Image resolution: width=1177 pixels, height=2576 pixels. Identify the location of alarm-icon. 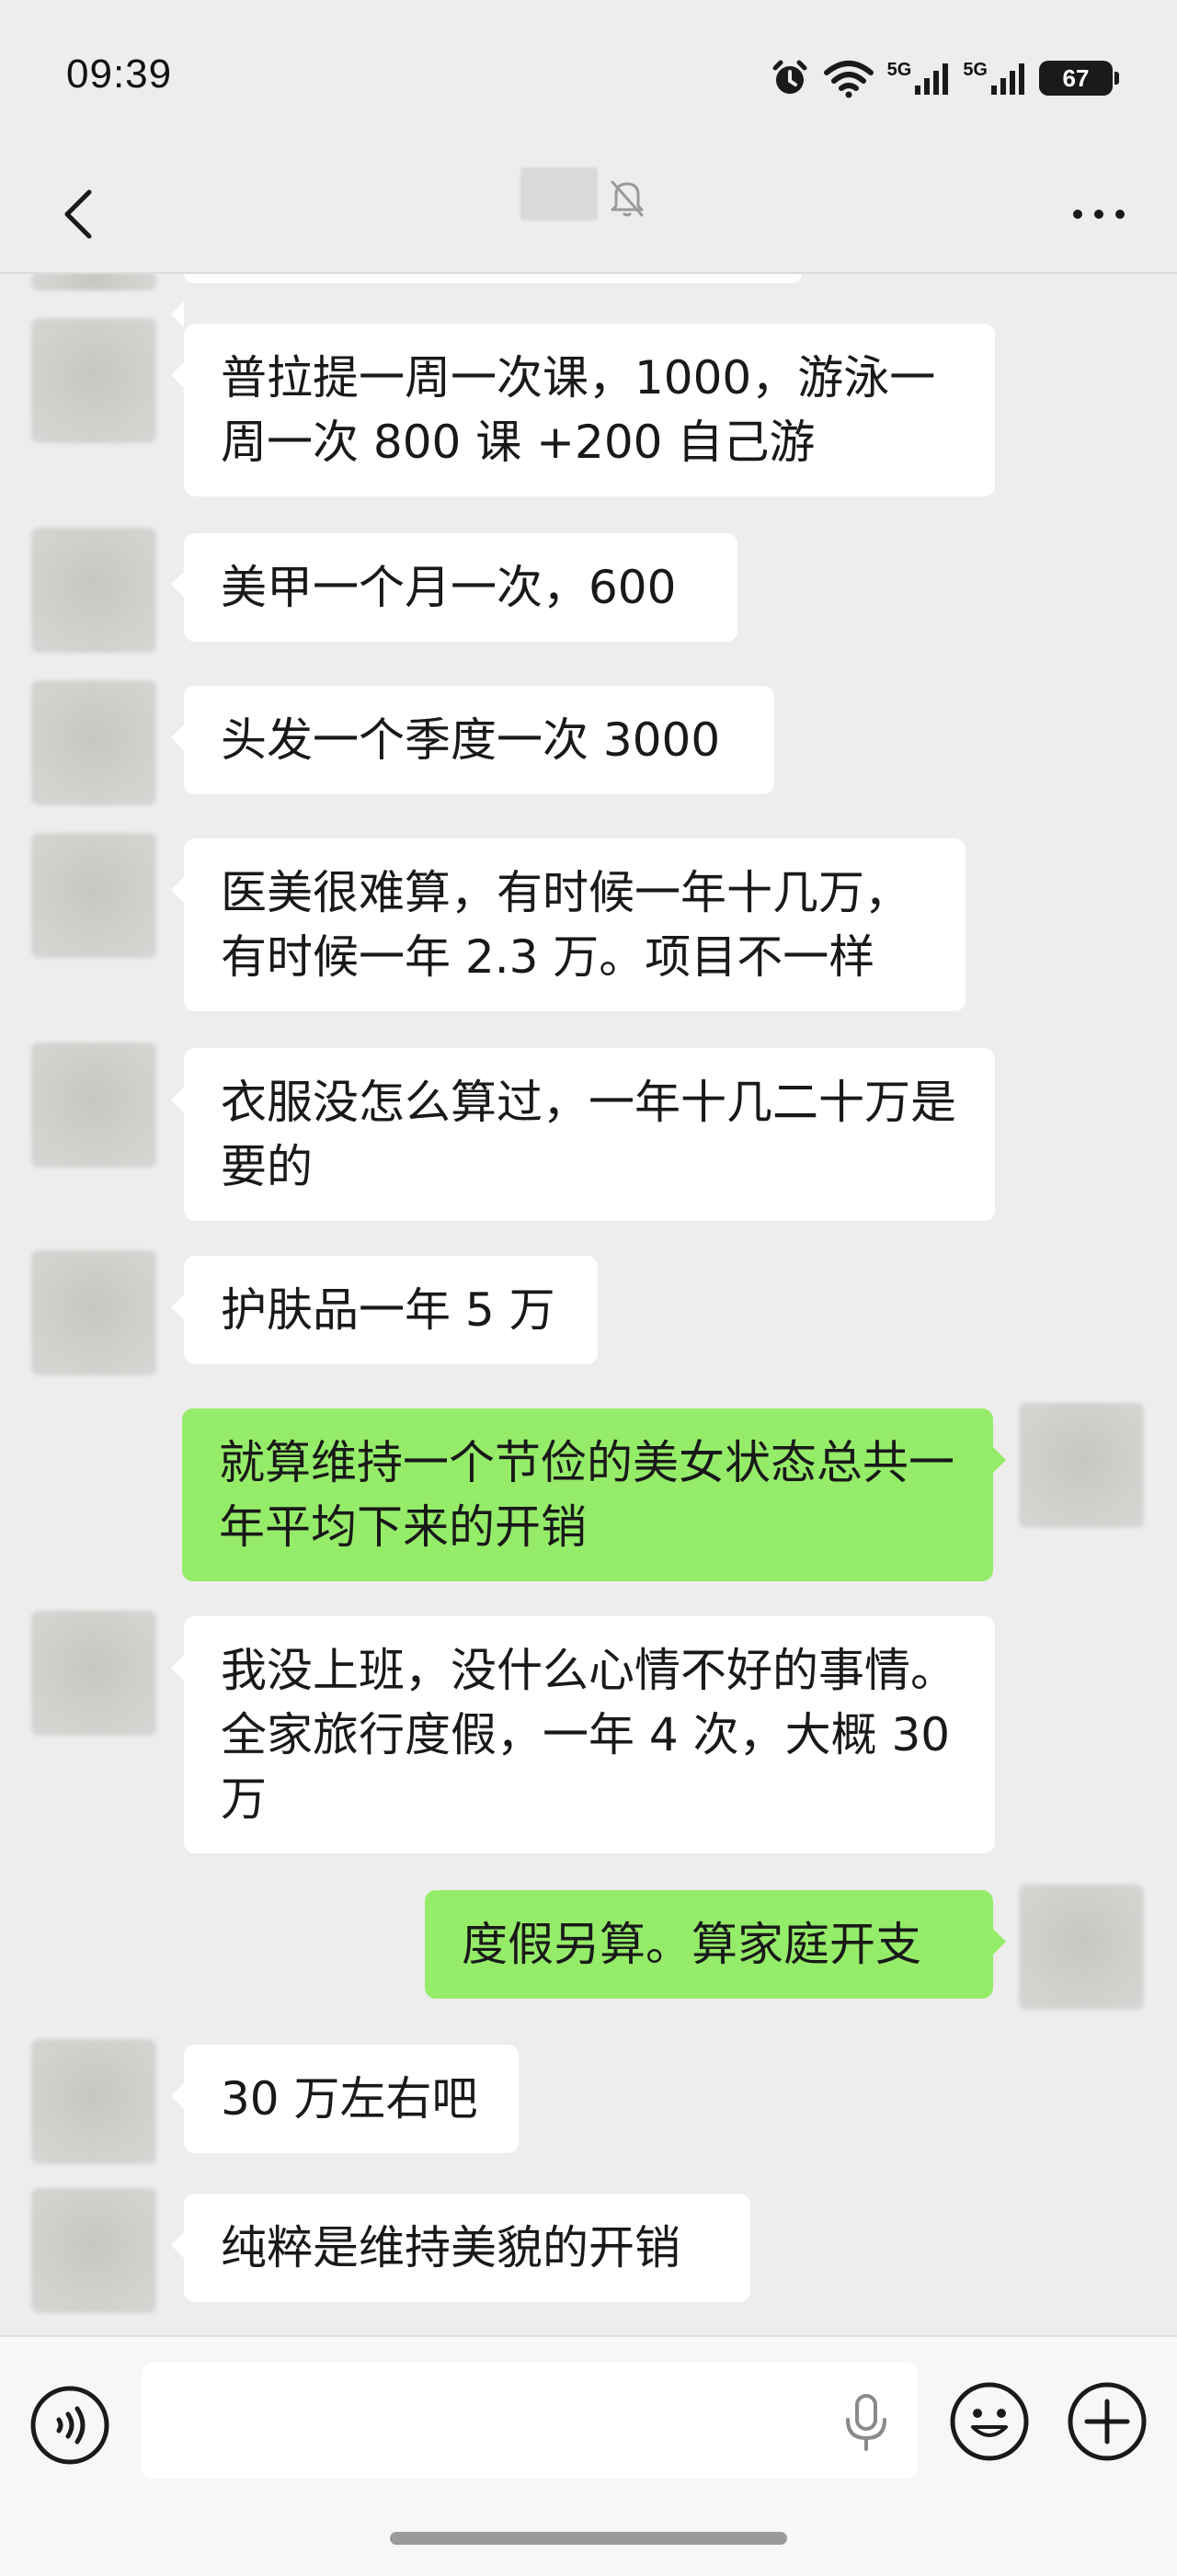
(789, 77).